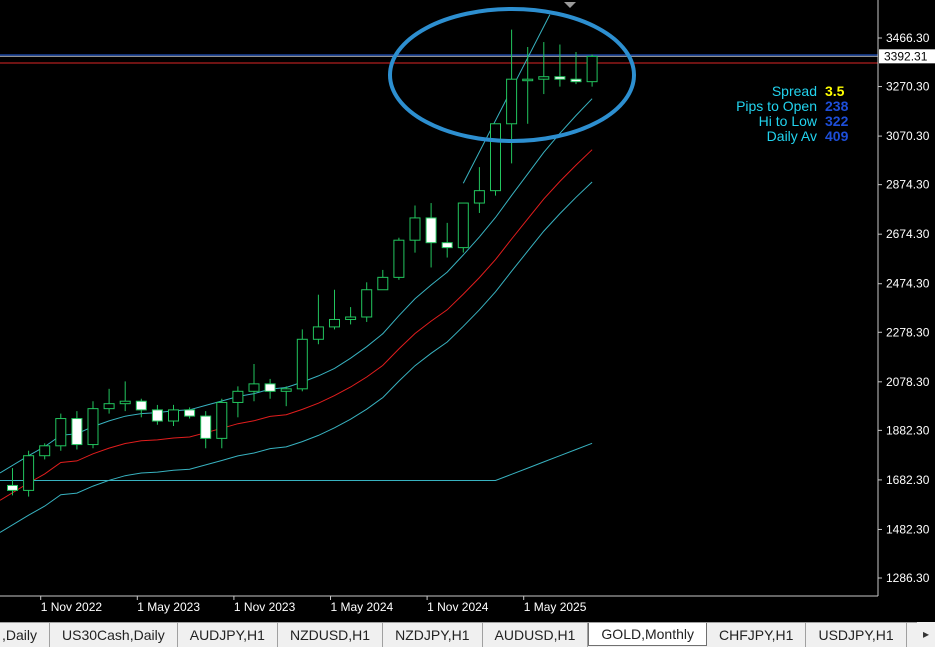 The height and width of the screenshot is (647, 935). What do you see at coordinates (908, 136) in the screenshot?
I see `price-tick-label: 3070.30` at bounding box center [908, 136].